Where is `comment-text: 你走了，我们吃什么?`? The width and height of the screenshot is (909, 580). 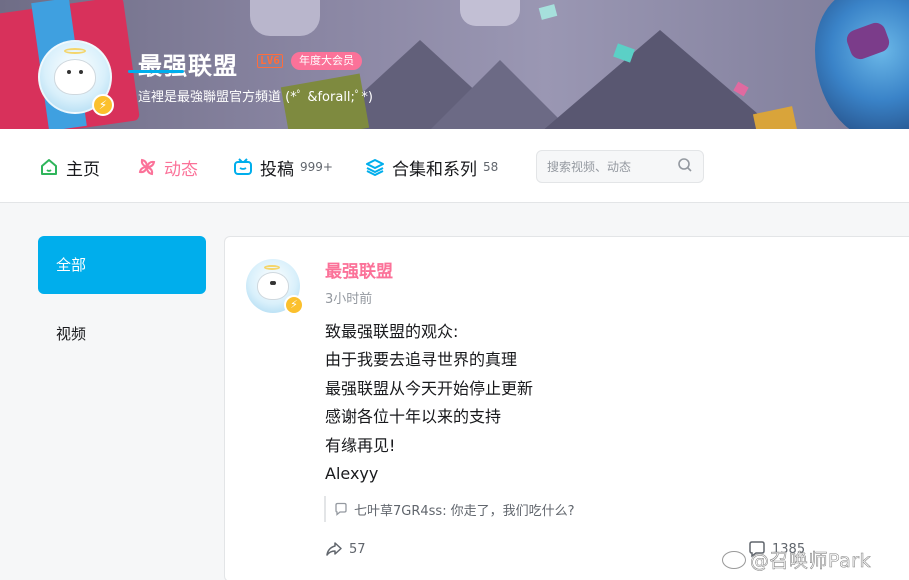 comment-text: 你走了，我们吃什么? is located at coordinates (512, 511).